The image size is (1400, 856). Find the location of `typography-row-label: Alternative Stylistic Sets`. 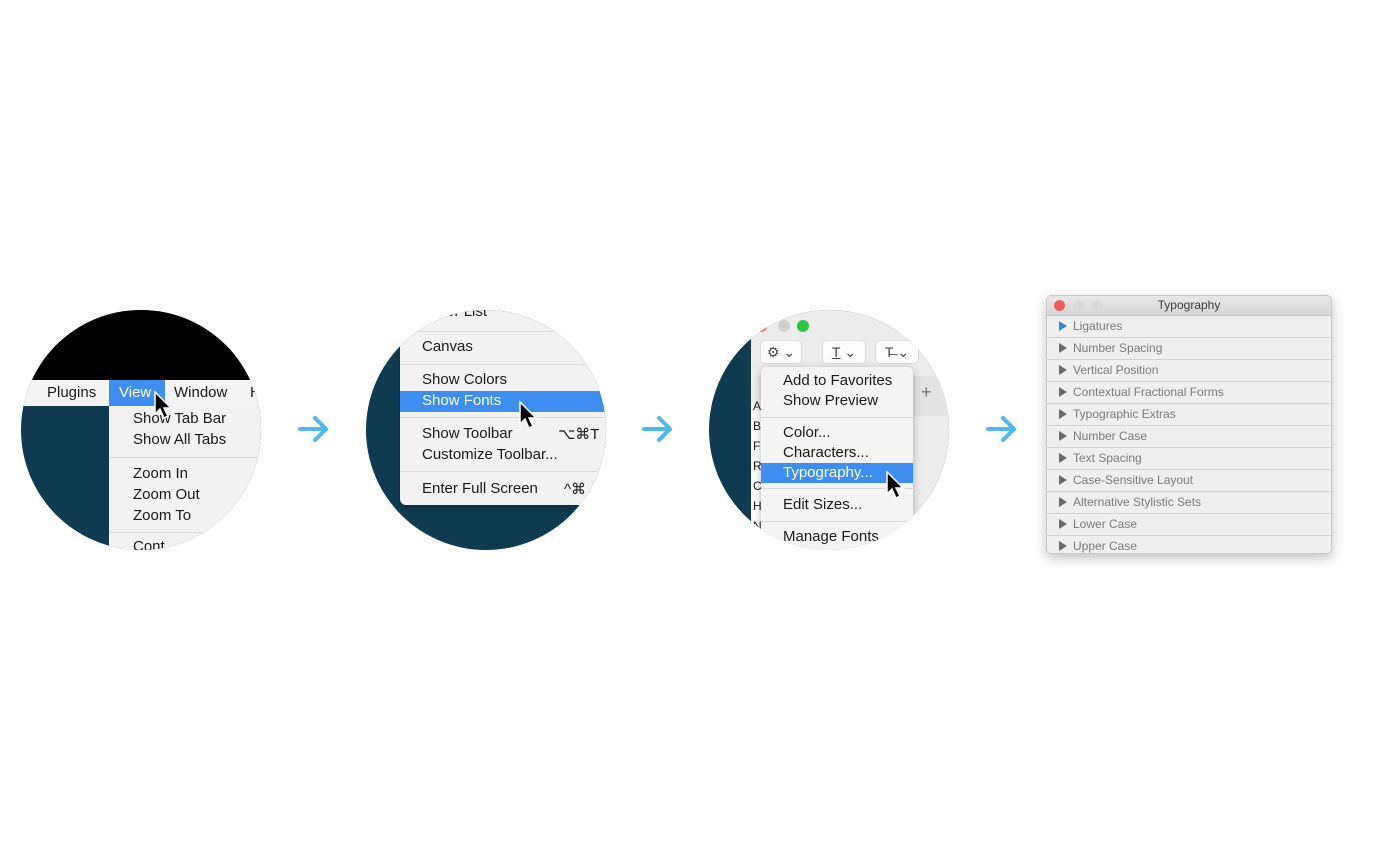

typography-row-label: Alternative Stylistic Sets is located at coordinates (1137, 502).